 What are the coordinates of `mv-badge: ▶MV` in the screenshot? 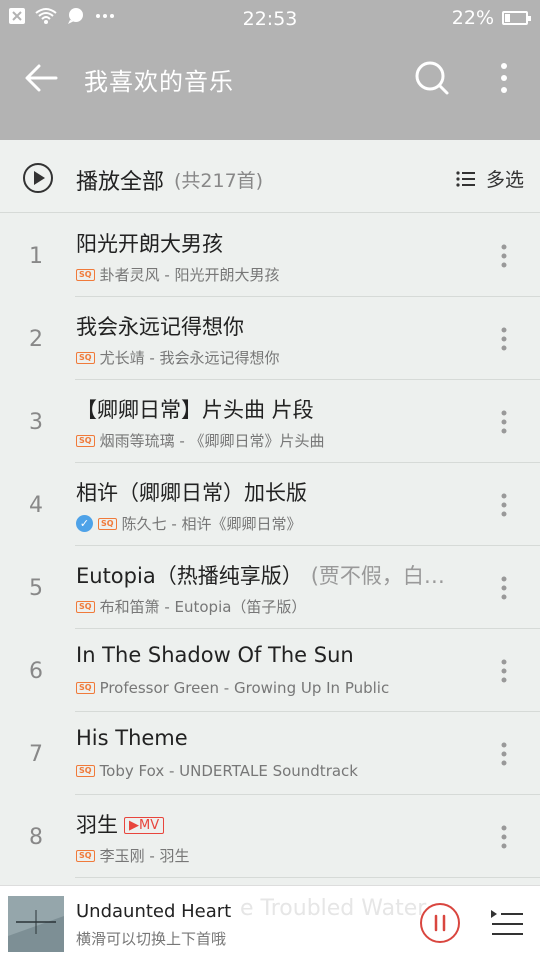 It's located at (144, 825).